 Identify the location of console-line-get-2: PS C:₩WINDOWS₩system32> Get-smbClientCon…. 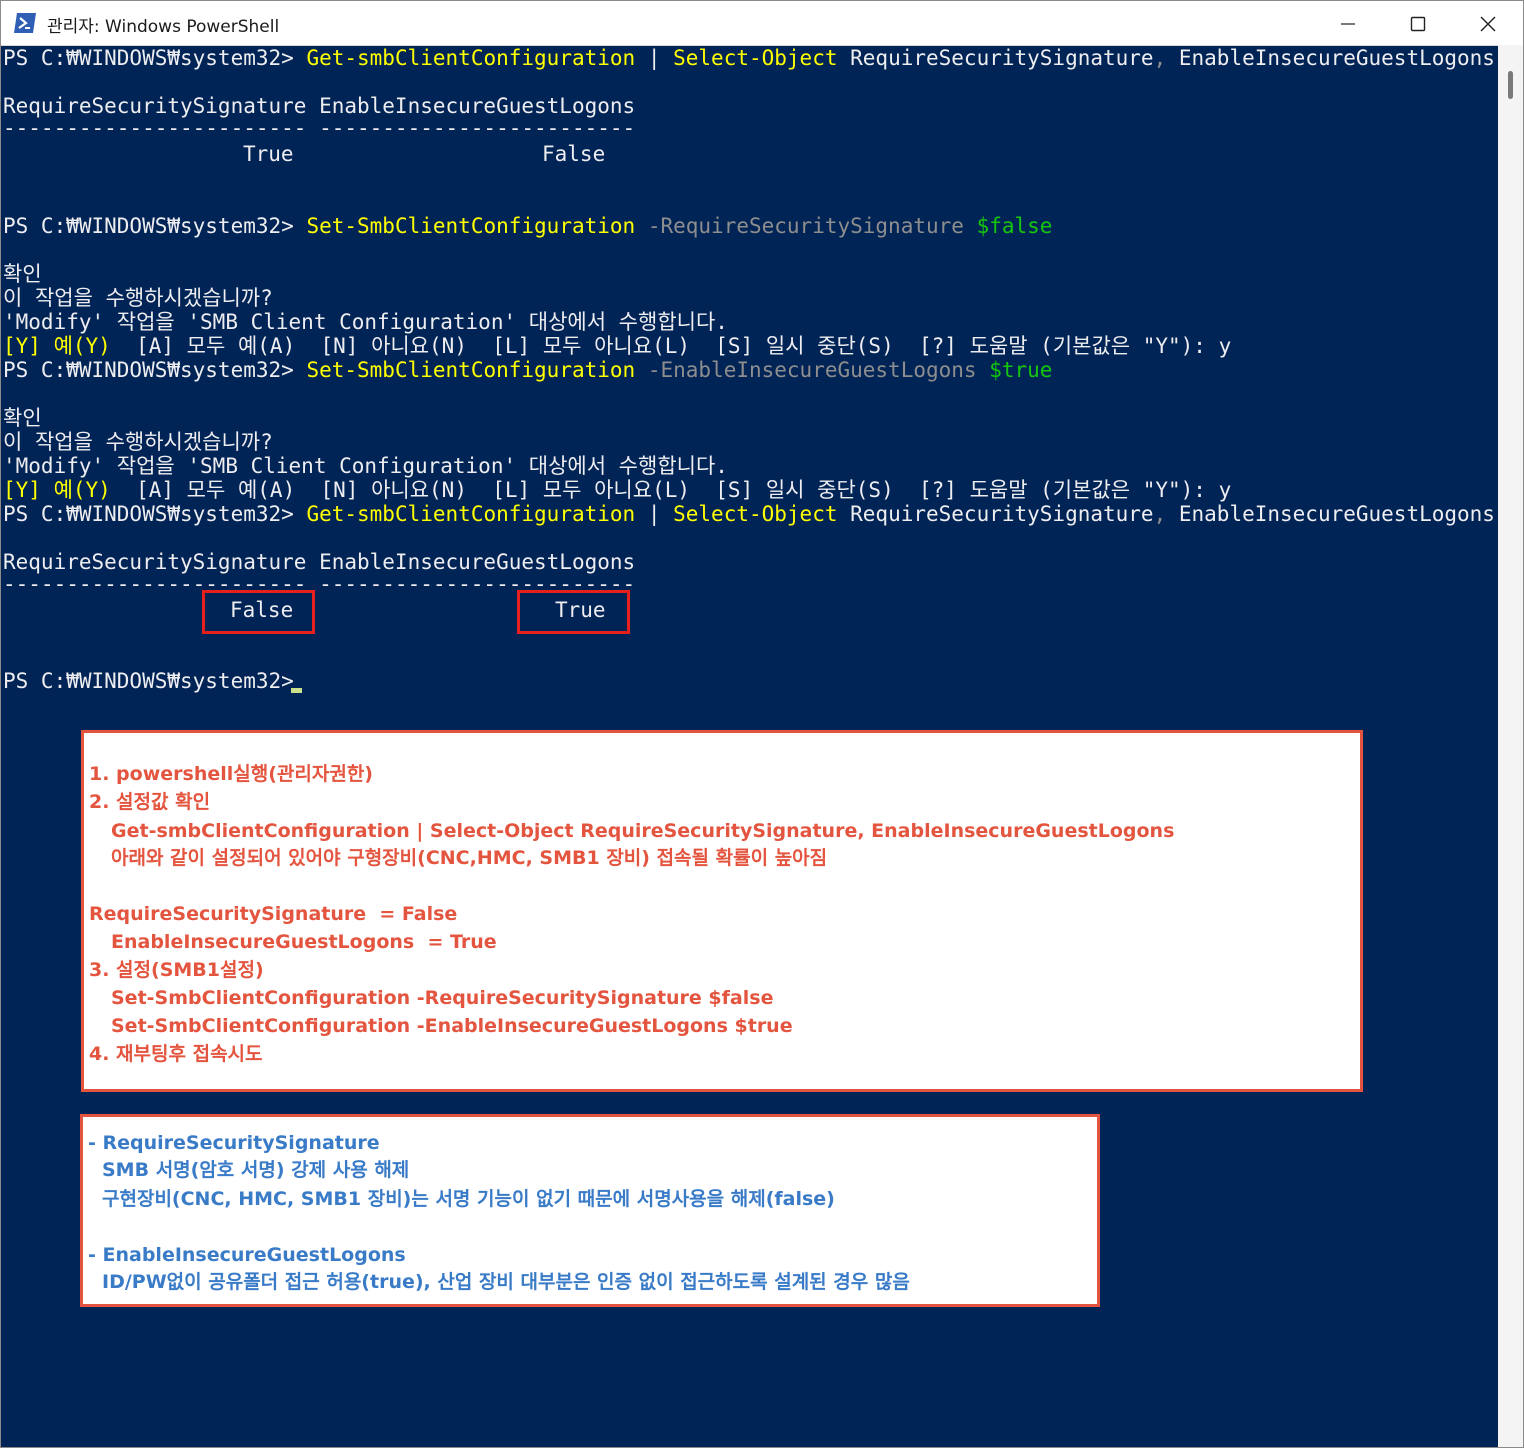
(749, 514).